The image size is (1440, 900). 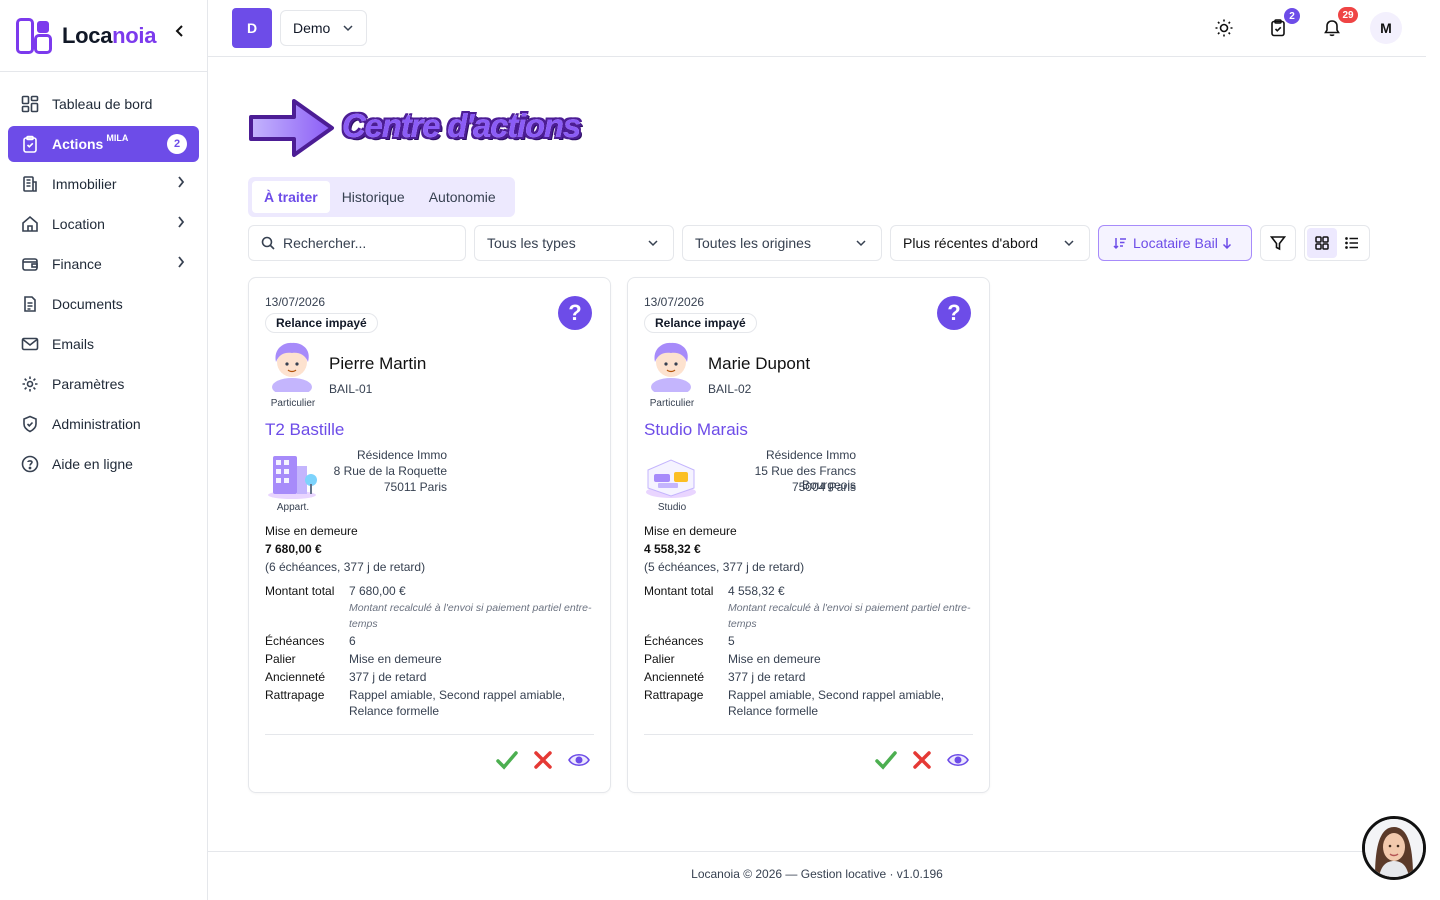 What do you see at coordinates (293, 507) in the screenshot?
I see `property-type: Appart.` at bounding box center [293, 507].